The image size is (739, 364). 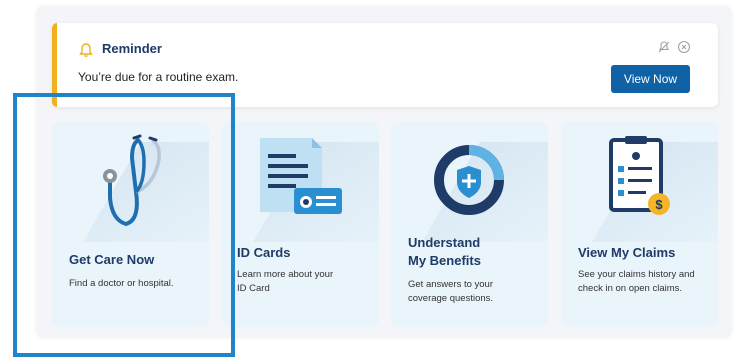 I want to click on reminder-message: You’re due for a routine exam., so click(x=158, y=77).